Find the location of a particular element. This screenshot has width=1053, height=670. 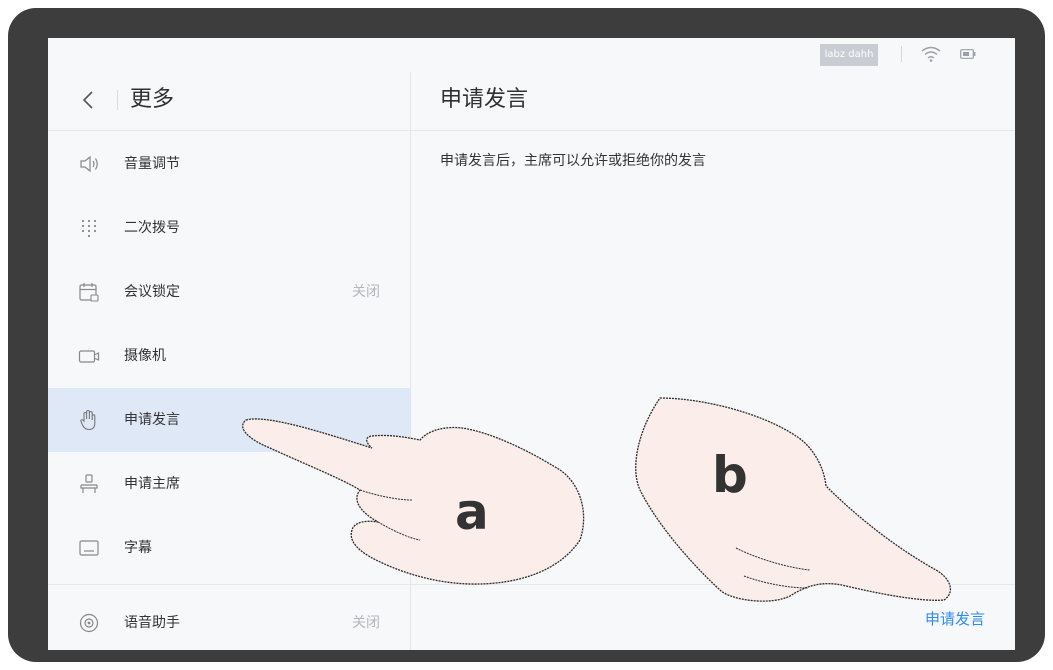

sidebar-item-label: 摄像机 is located at coordinates (145, 356).